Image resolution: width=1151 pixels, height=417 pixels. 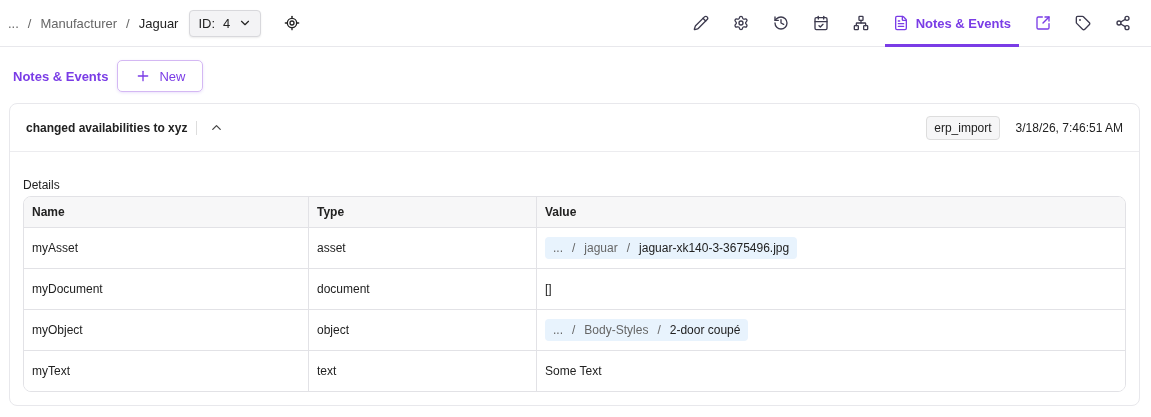 What do you see at coordinates (860, 23) in the screenshot?
I see `hierarchy-icon` at bounding box center [860, 23].